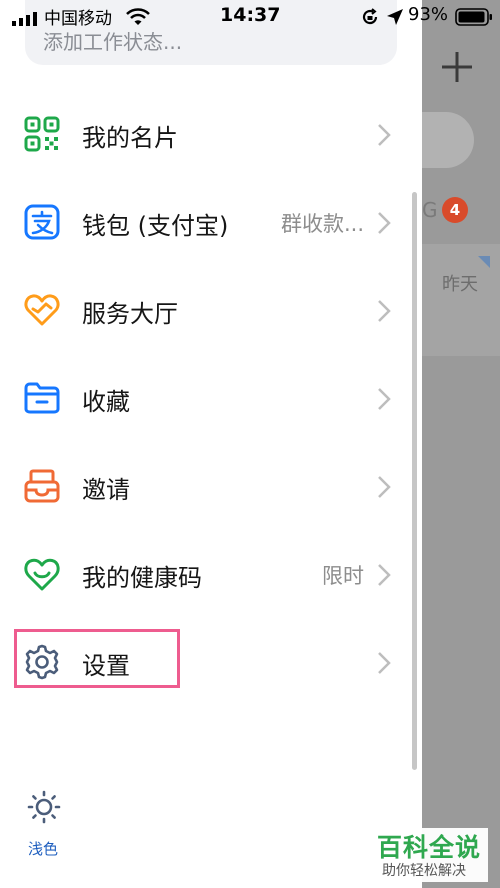 The height and width of the screenshot is (888, 500). I want to click on drawer-scrollbar, so click(414, 481).